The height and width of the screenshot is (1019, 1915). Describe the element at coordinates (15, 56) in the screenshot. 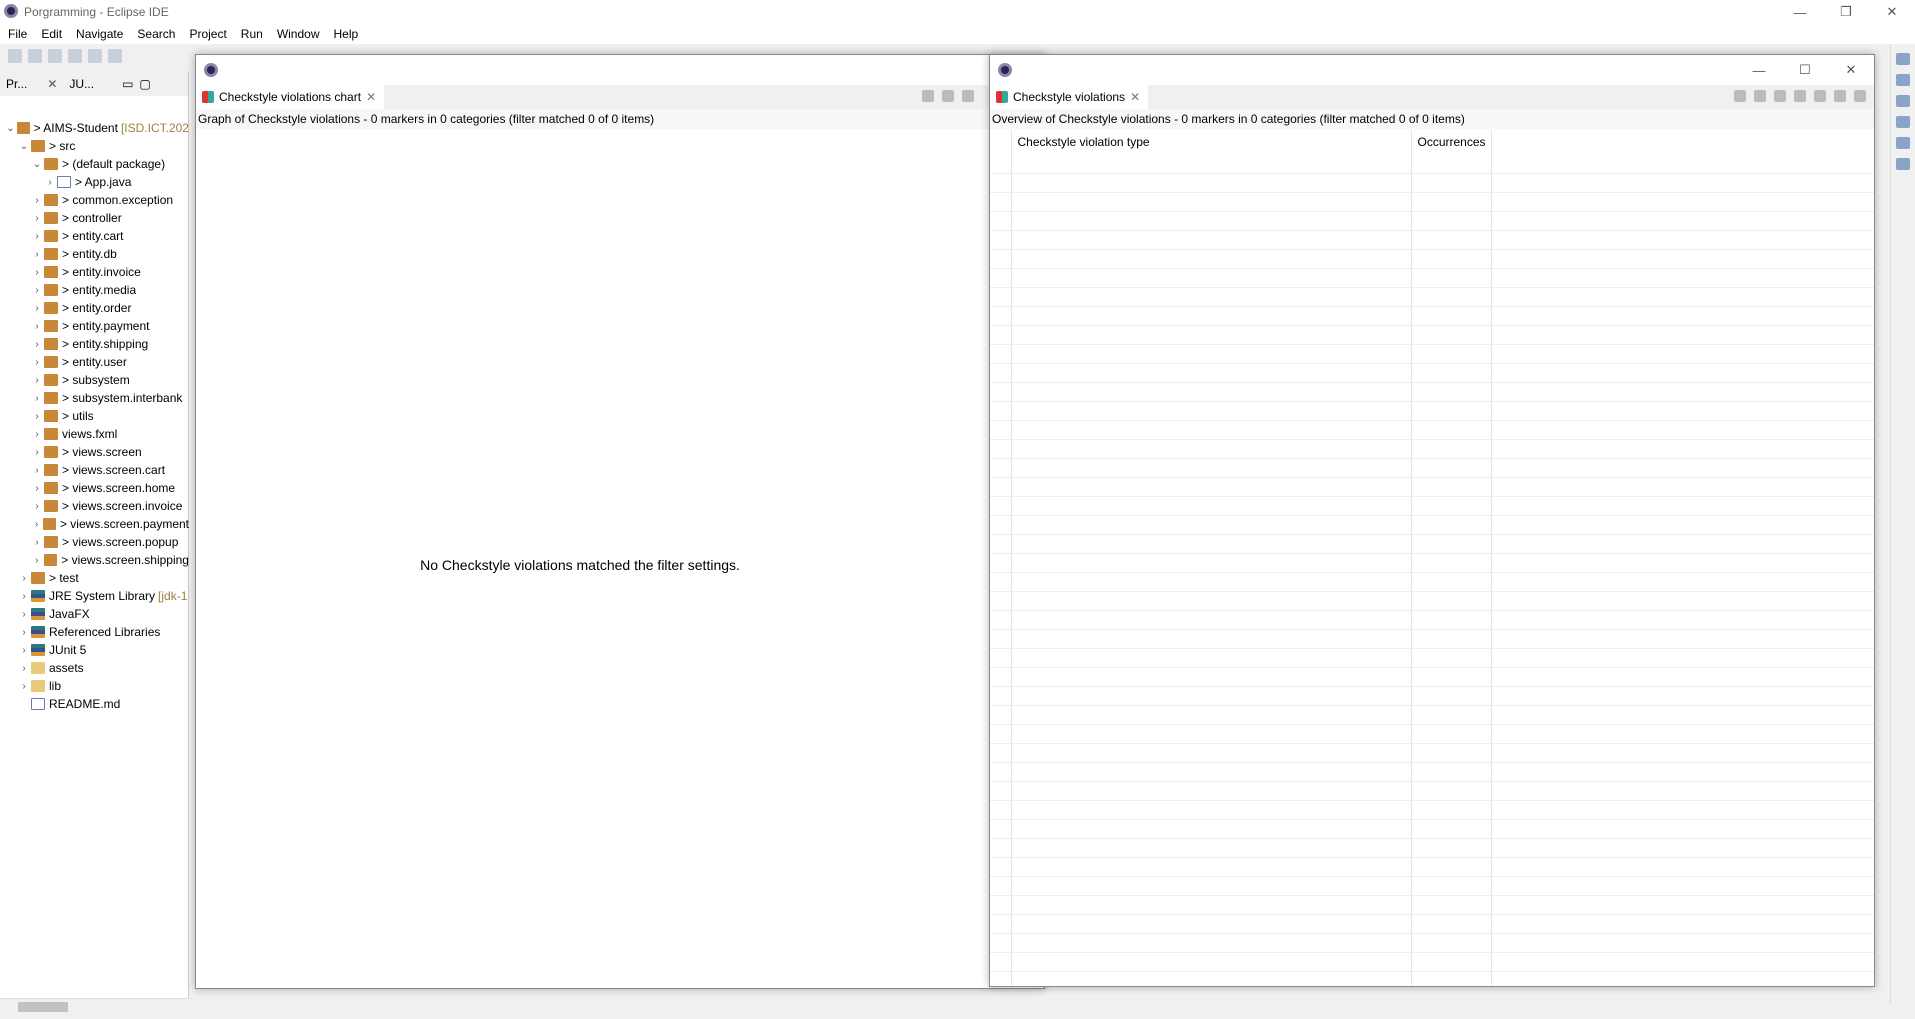

I see `new-icon` at that location.